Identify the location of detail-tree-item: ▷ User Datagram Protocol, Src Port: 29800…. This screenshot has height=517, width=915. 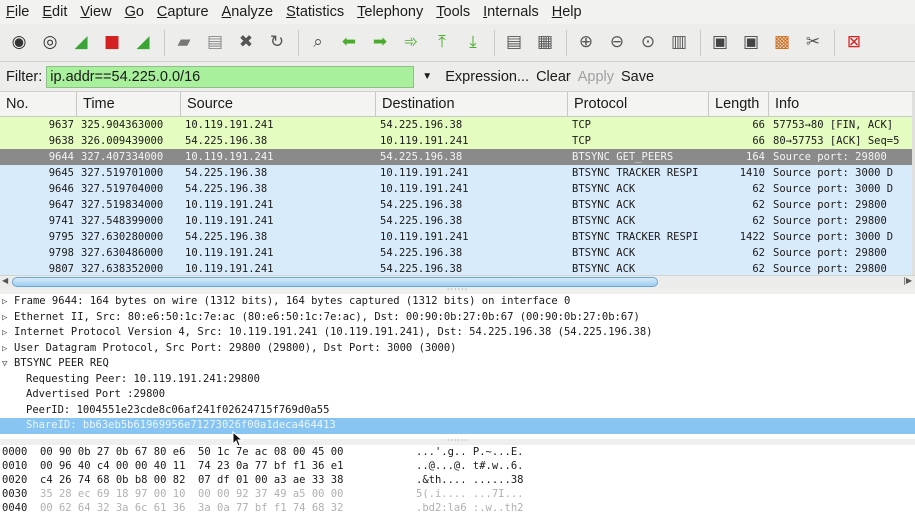
(457, 349).